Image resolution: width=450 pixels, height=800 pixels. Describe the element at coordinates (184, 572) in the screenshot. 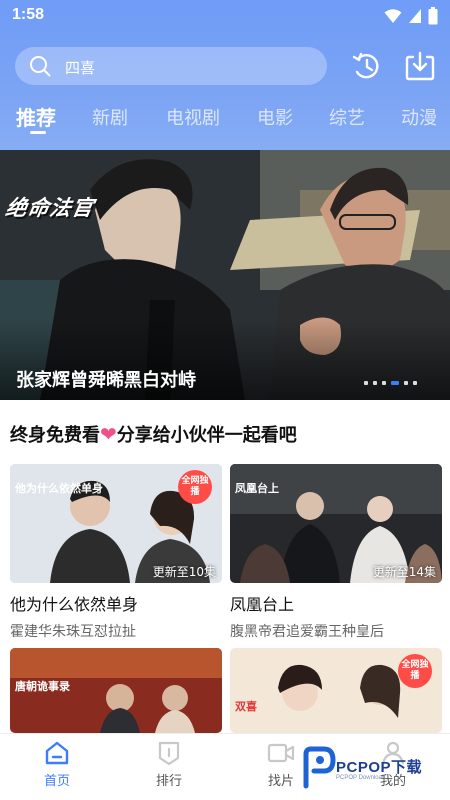

I see `episode-update: 更新至10集` at that location.